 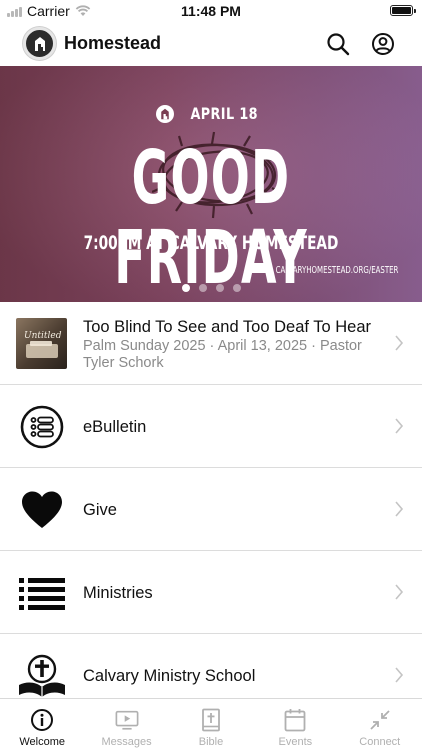 I want to click on list-item-ministries: Ministries, so click(x=211, y=592).